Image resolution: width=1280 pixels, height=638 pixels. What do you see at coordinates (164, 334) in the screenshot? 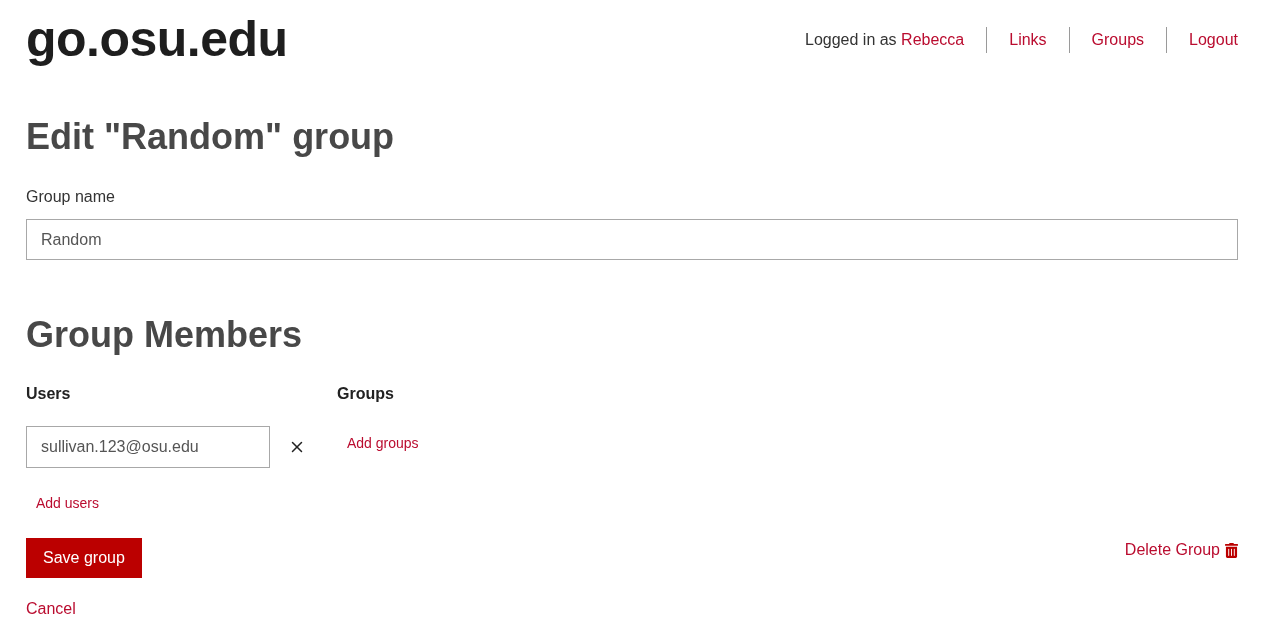
I see `section-title: Group Members` at bounding box center [164, 334].